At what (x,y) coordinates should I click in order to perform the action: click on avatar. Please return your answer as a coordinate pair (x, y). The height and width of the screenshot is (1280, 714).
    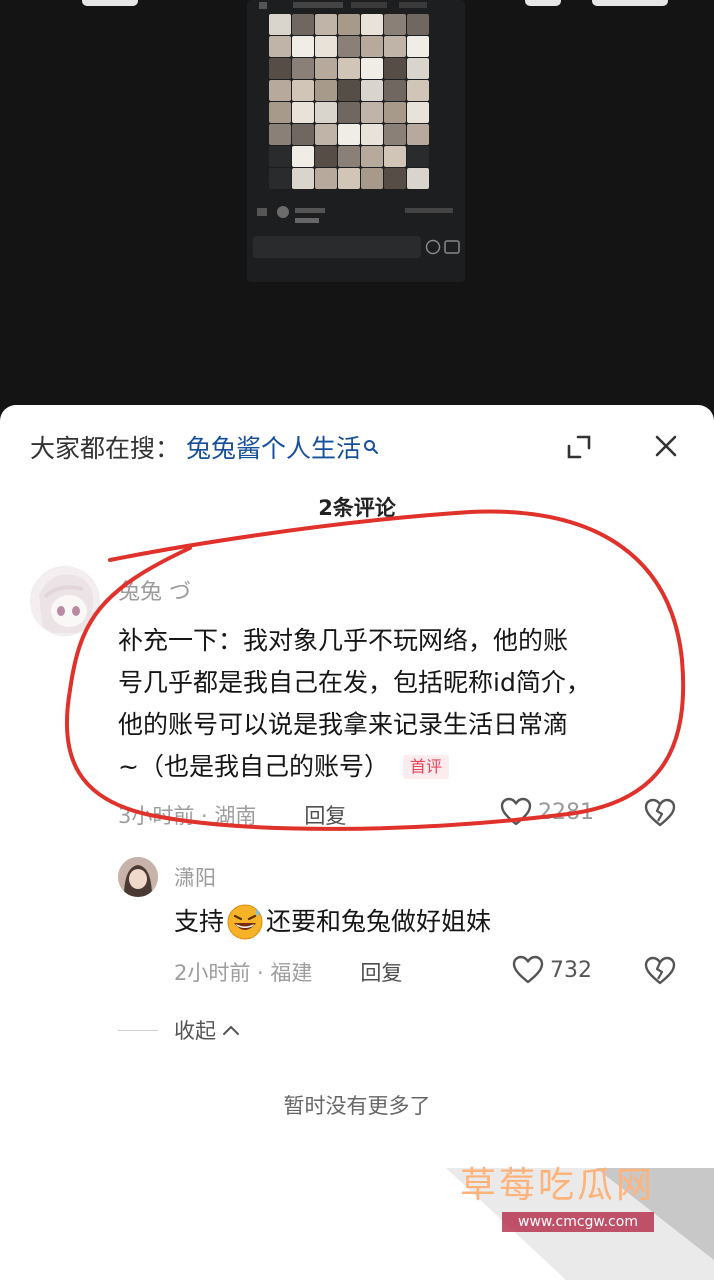
    Looking at the image, I should click on (65, 601).